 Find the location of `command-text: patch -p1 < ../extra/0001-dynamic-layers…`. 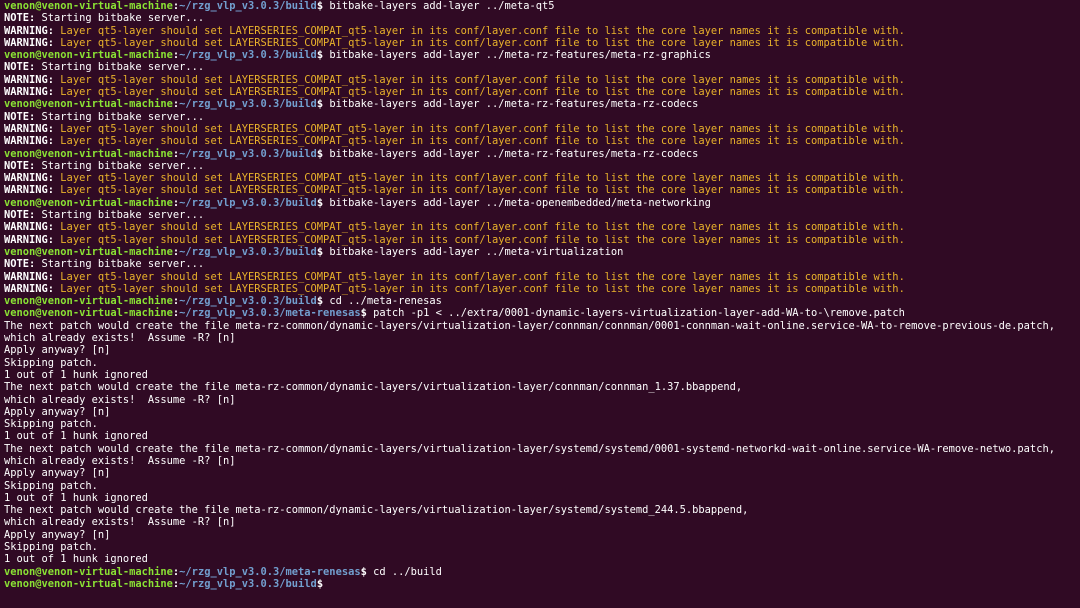

command-text: patch -p1 < ../extra/0001-dynamic-layers… is located at coordinates (635, 313).